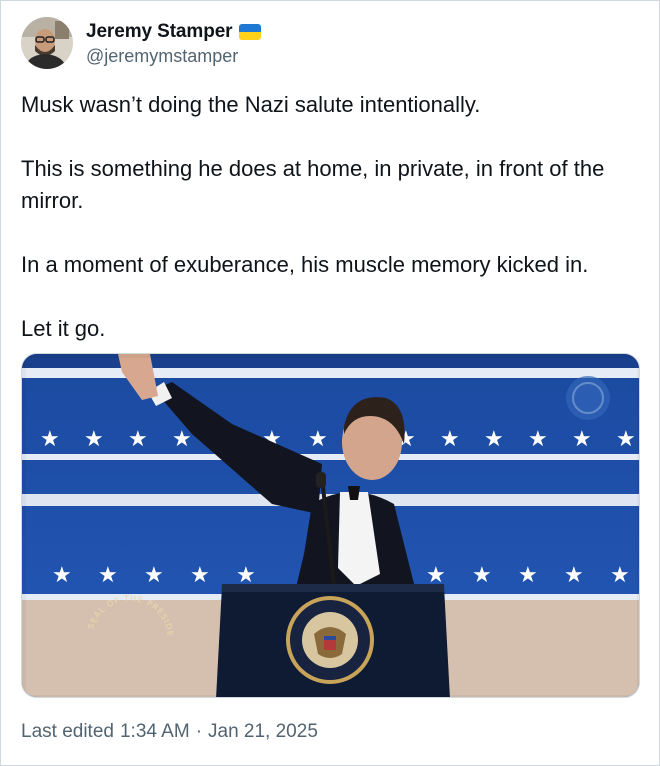 This screenshot has height=766, width=660. I want to click on display-name-row: Jeremy Stamper, so click(174, 32).